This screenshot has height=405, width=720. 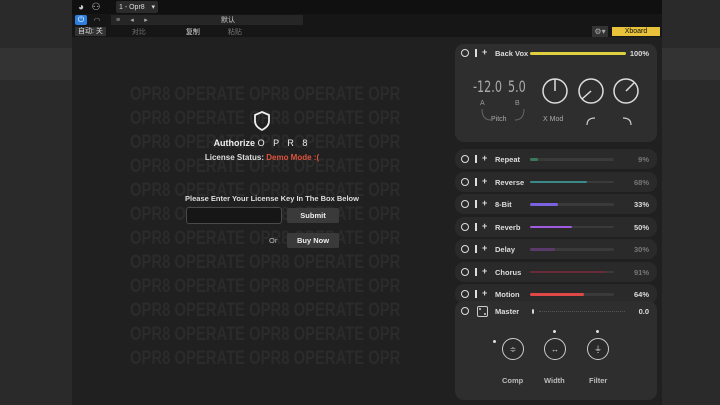 I want to click on pitch-a-label: A, so click(x=482, y=103).